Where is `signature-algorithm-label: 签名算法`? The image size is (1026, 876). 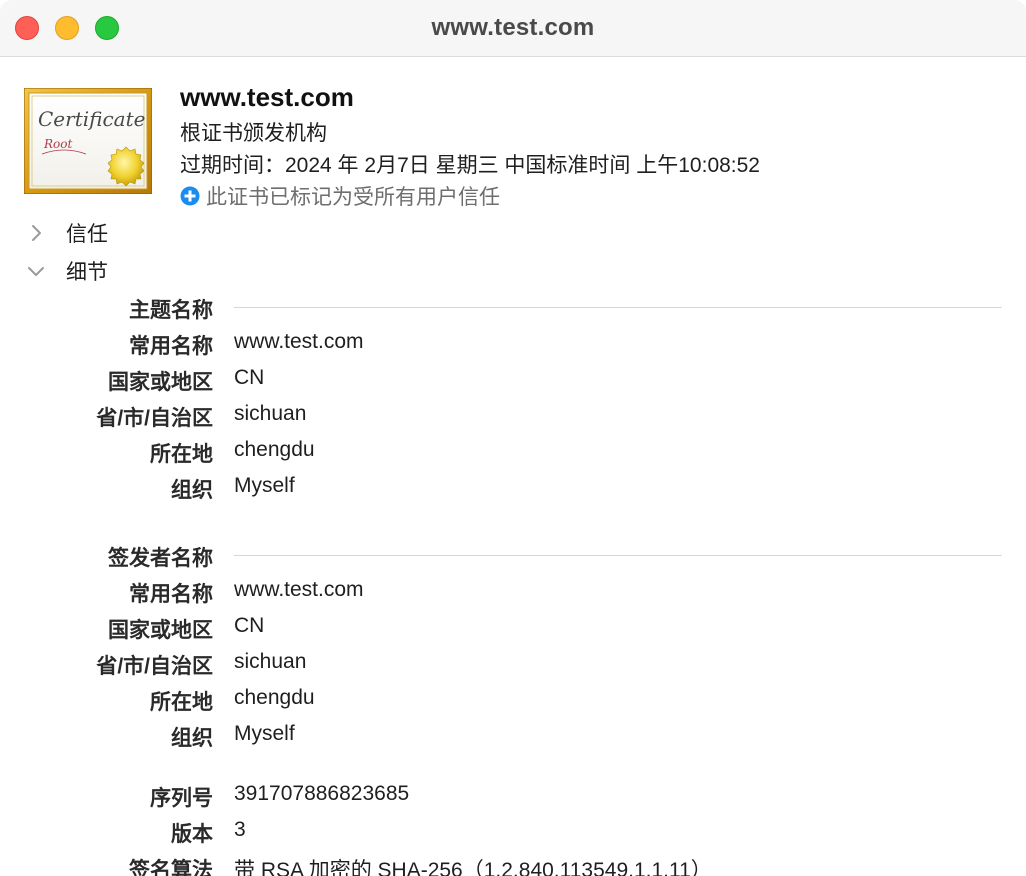 signature-algorithm-label: 签名算法 is located at coordinates (171, 867).